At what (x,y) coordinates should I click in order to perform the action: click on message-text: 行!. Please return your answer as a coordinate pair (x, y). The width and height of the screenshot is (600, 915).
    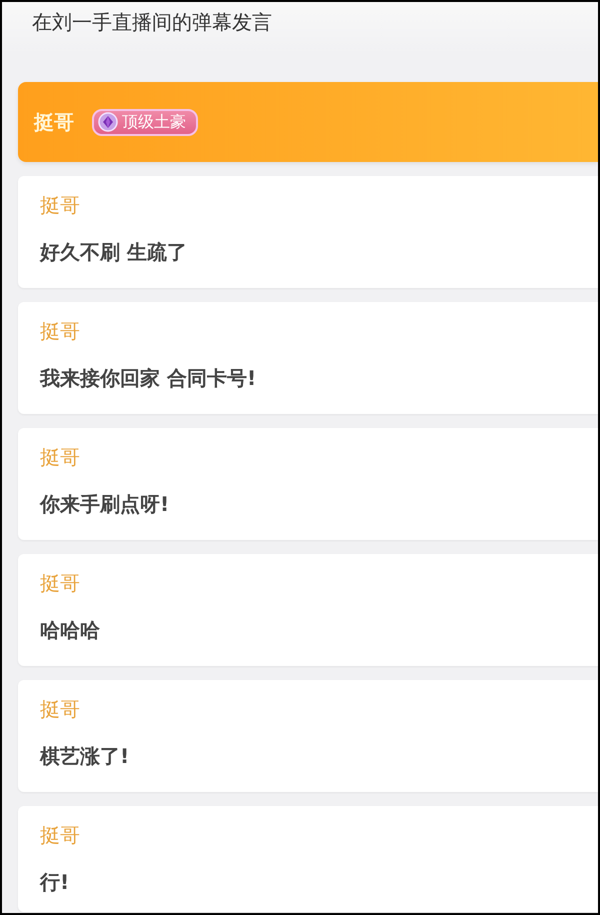
    Looking at the image, I should click on (55, 882).